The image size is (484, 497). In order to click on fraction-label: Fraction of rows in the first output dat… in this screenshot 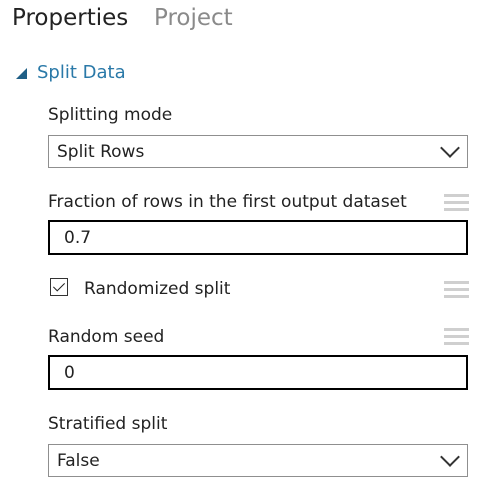, I will do `click(227, 202)`.